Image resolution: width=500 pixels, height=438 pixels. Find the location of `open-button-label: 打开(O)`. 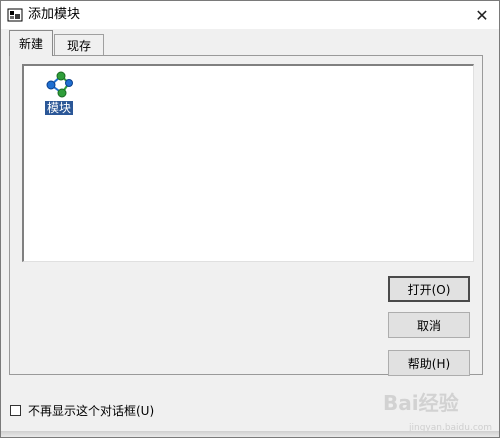

open-button-label: 打开(O) is located at coordinates (429, 289).